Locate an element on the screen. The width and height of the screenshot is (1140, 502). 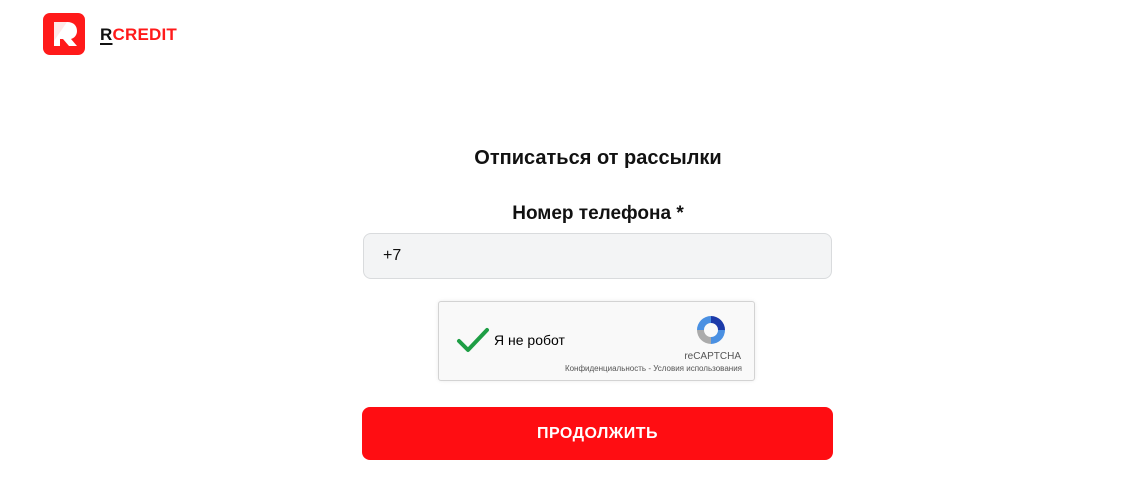
captcha-label: Я не робот is located at coordinates (529, 340).